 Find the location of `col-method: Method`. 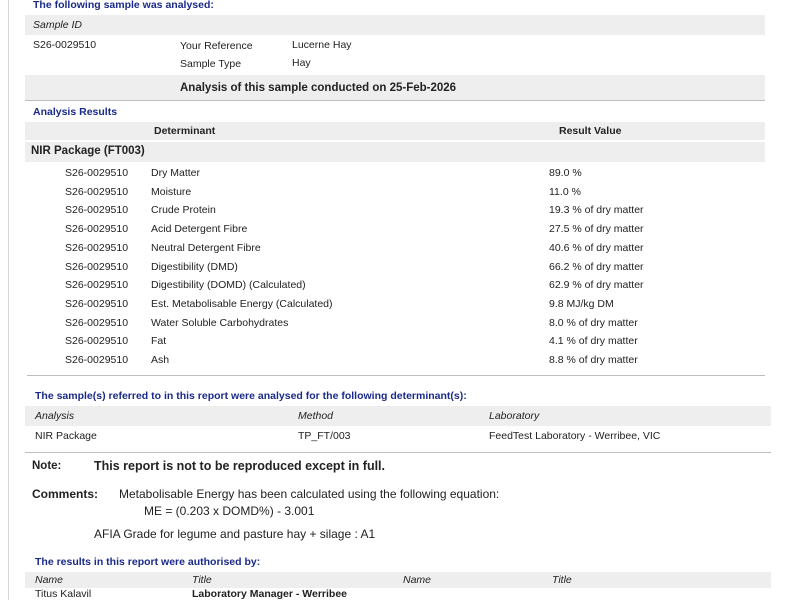

col-method: Method is located at coordinates (316, 416).